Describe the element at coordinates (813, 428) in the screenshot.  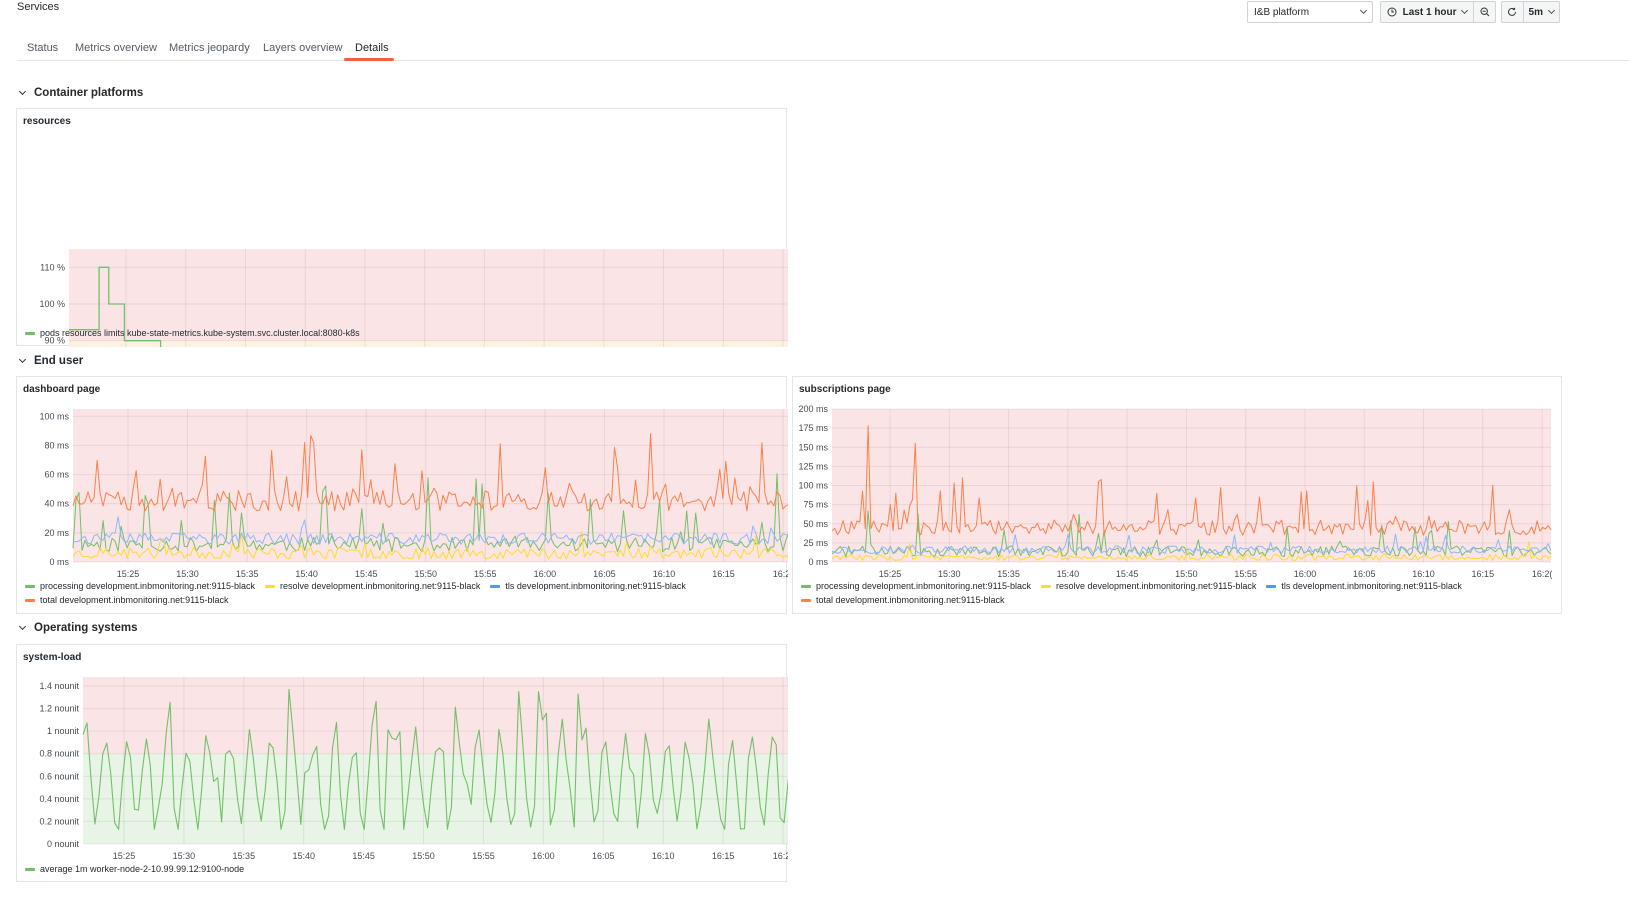
I see `y-tick-label: 175 ms` at that location.